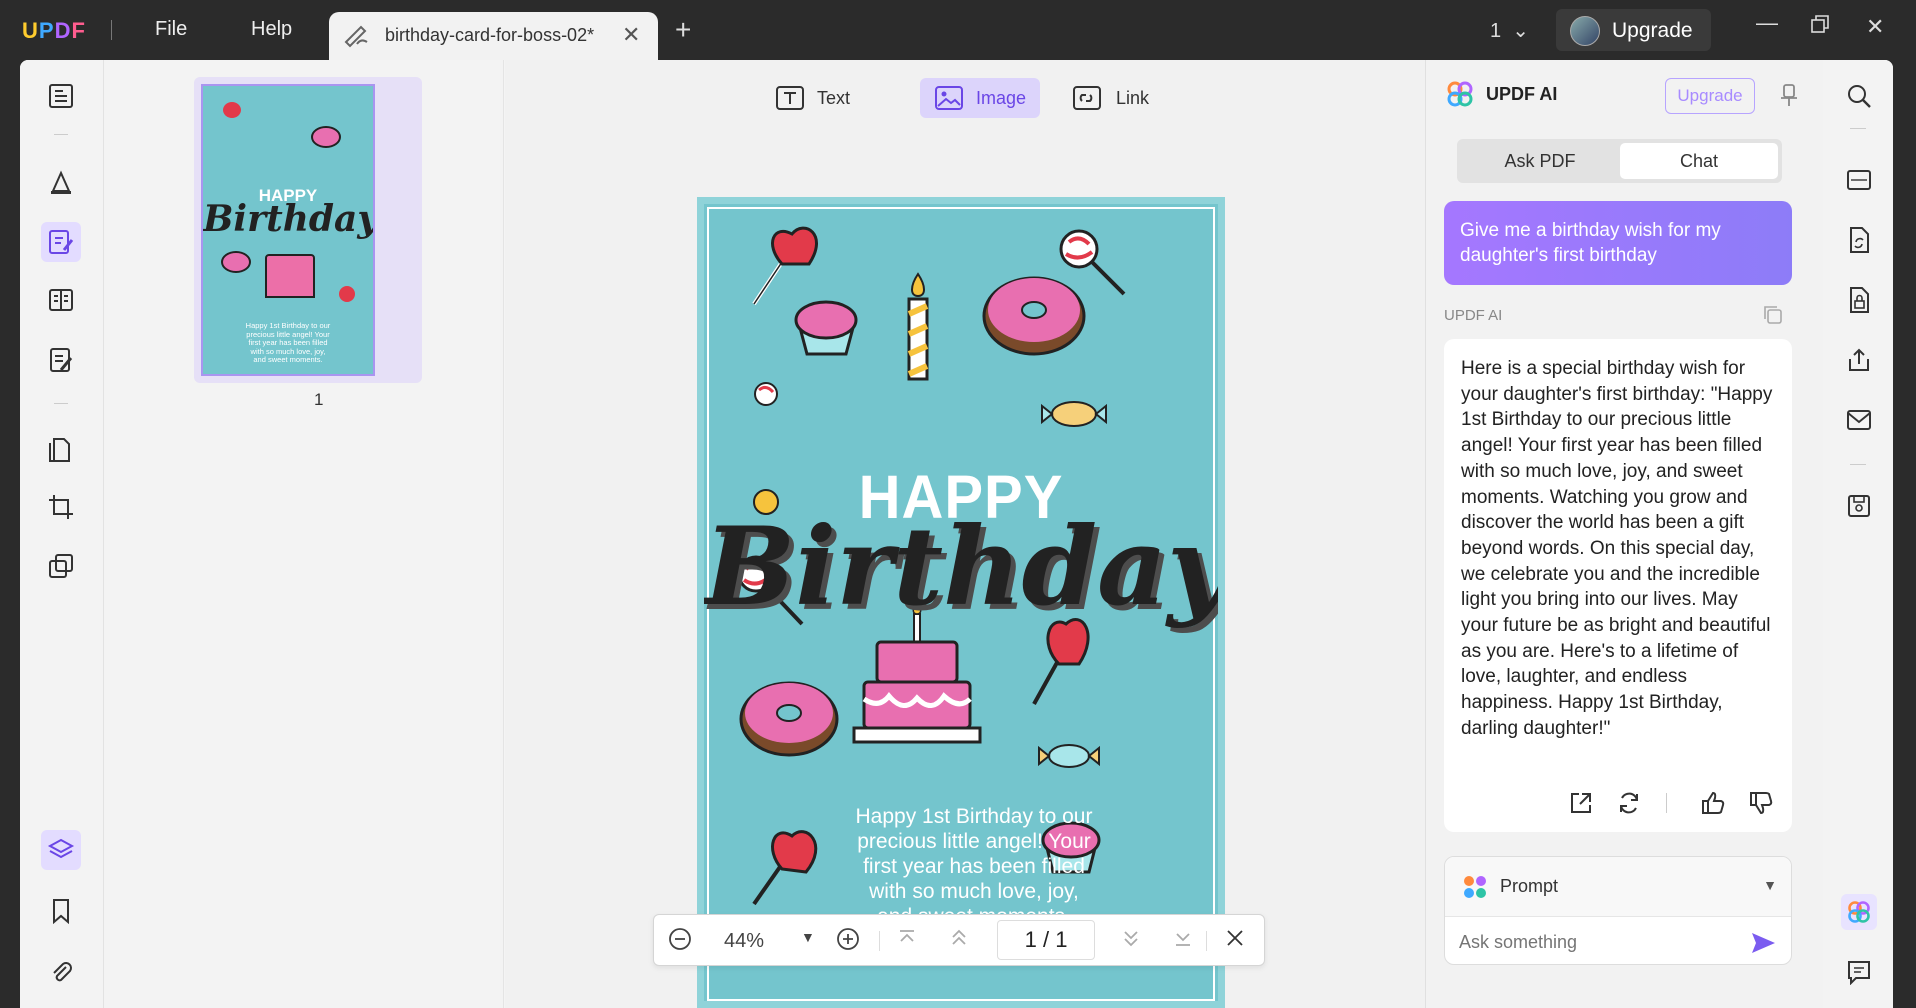 Image resolution: width=1916 pixels, height=1008 pixels. I want to click on left-toolbar, so click(62, 534).